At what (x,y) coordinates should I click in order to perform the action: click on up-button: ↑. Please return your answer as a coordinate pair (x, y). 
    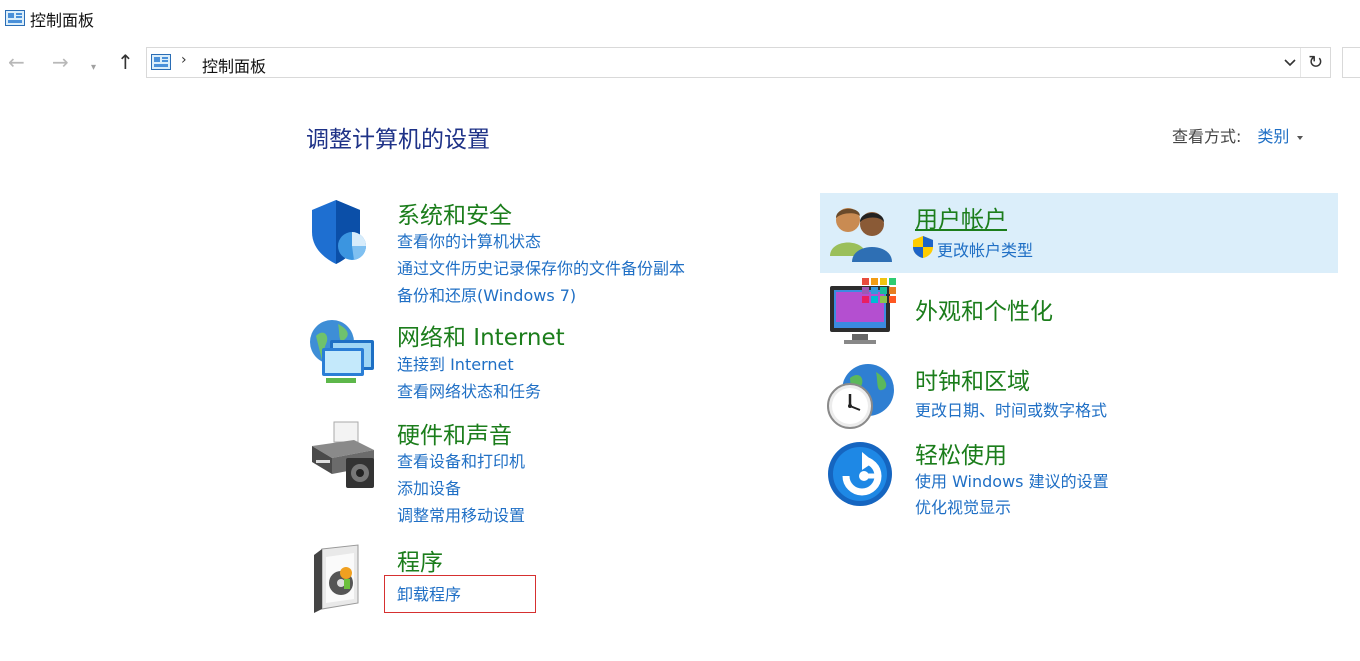
    Looking at the image, I should click on (125, 62).